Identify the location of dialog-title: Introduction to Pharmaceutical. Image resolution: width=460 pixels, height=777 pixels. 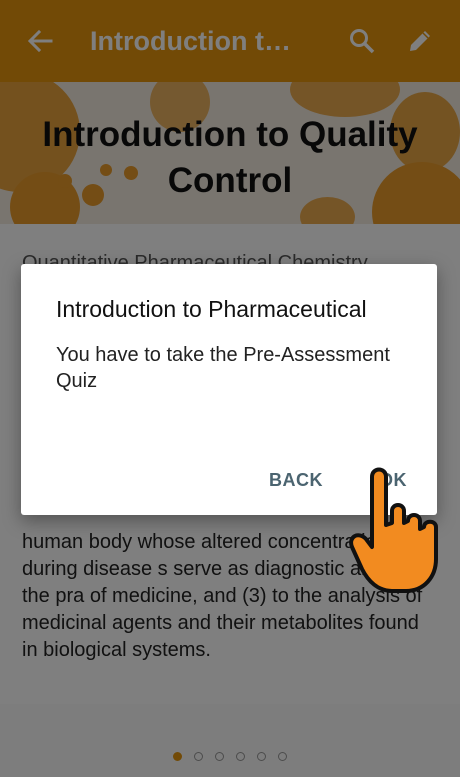
(211, 309).